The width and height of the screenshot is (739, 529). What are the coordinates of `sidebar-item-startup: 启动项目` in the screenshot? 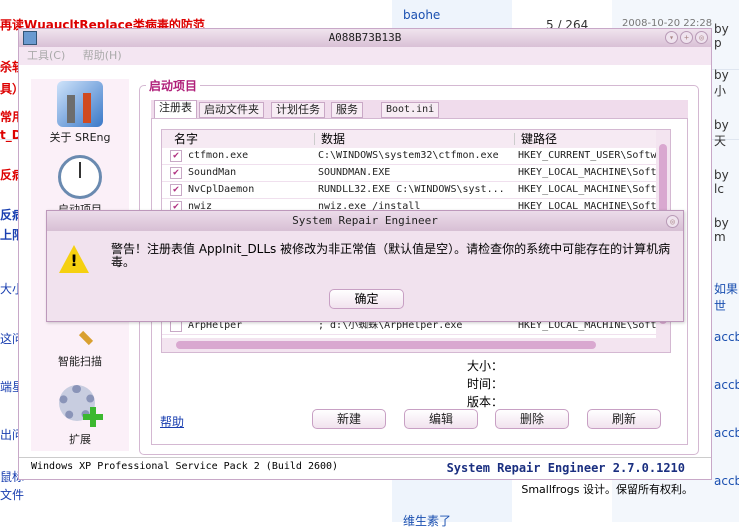 It's located at (80, 186).